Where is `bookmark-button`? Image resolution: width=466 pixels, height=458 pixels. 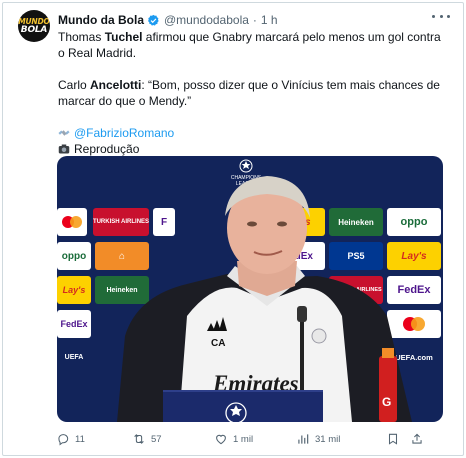 bookmark-button is located at coordinates (398, 439).